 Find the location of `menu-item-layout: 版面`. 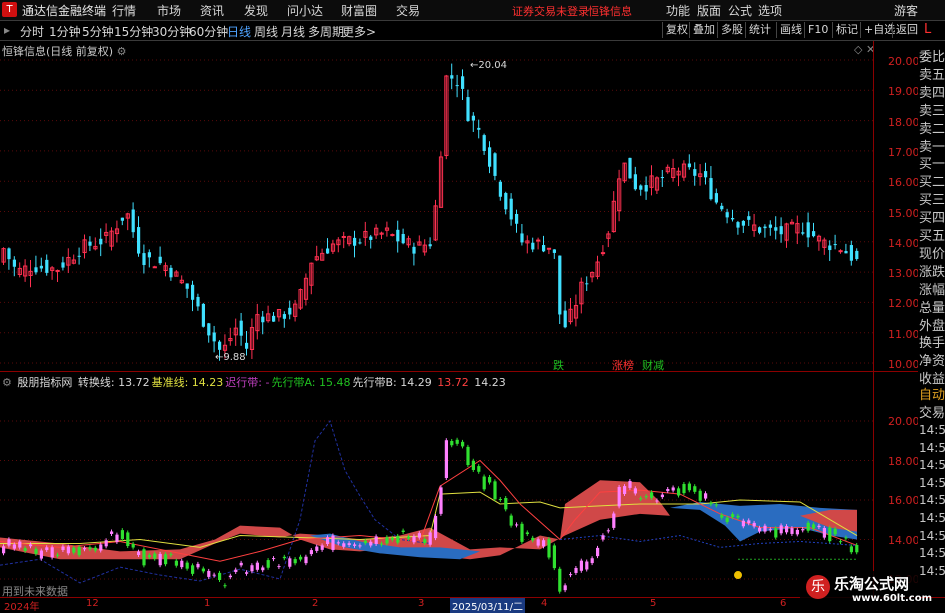

menu-item-layout: 版面 is located at coordinates (709, 10).